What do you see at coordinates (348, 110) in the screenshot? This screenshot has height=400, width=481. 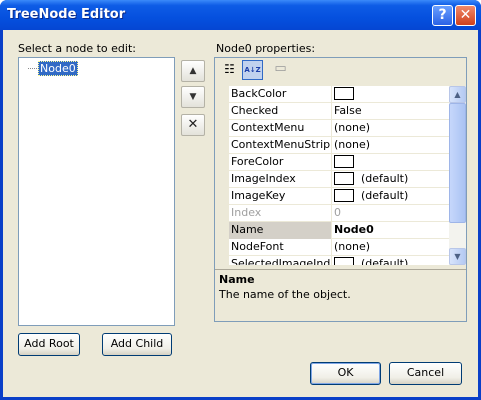 I see `property-value: False` at bounding box center [348, 110].